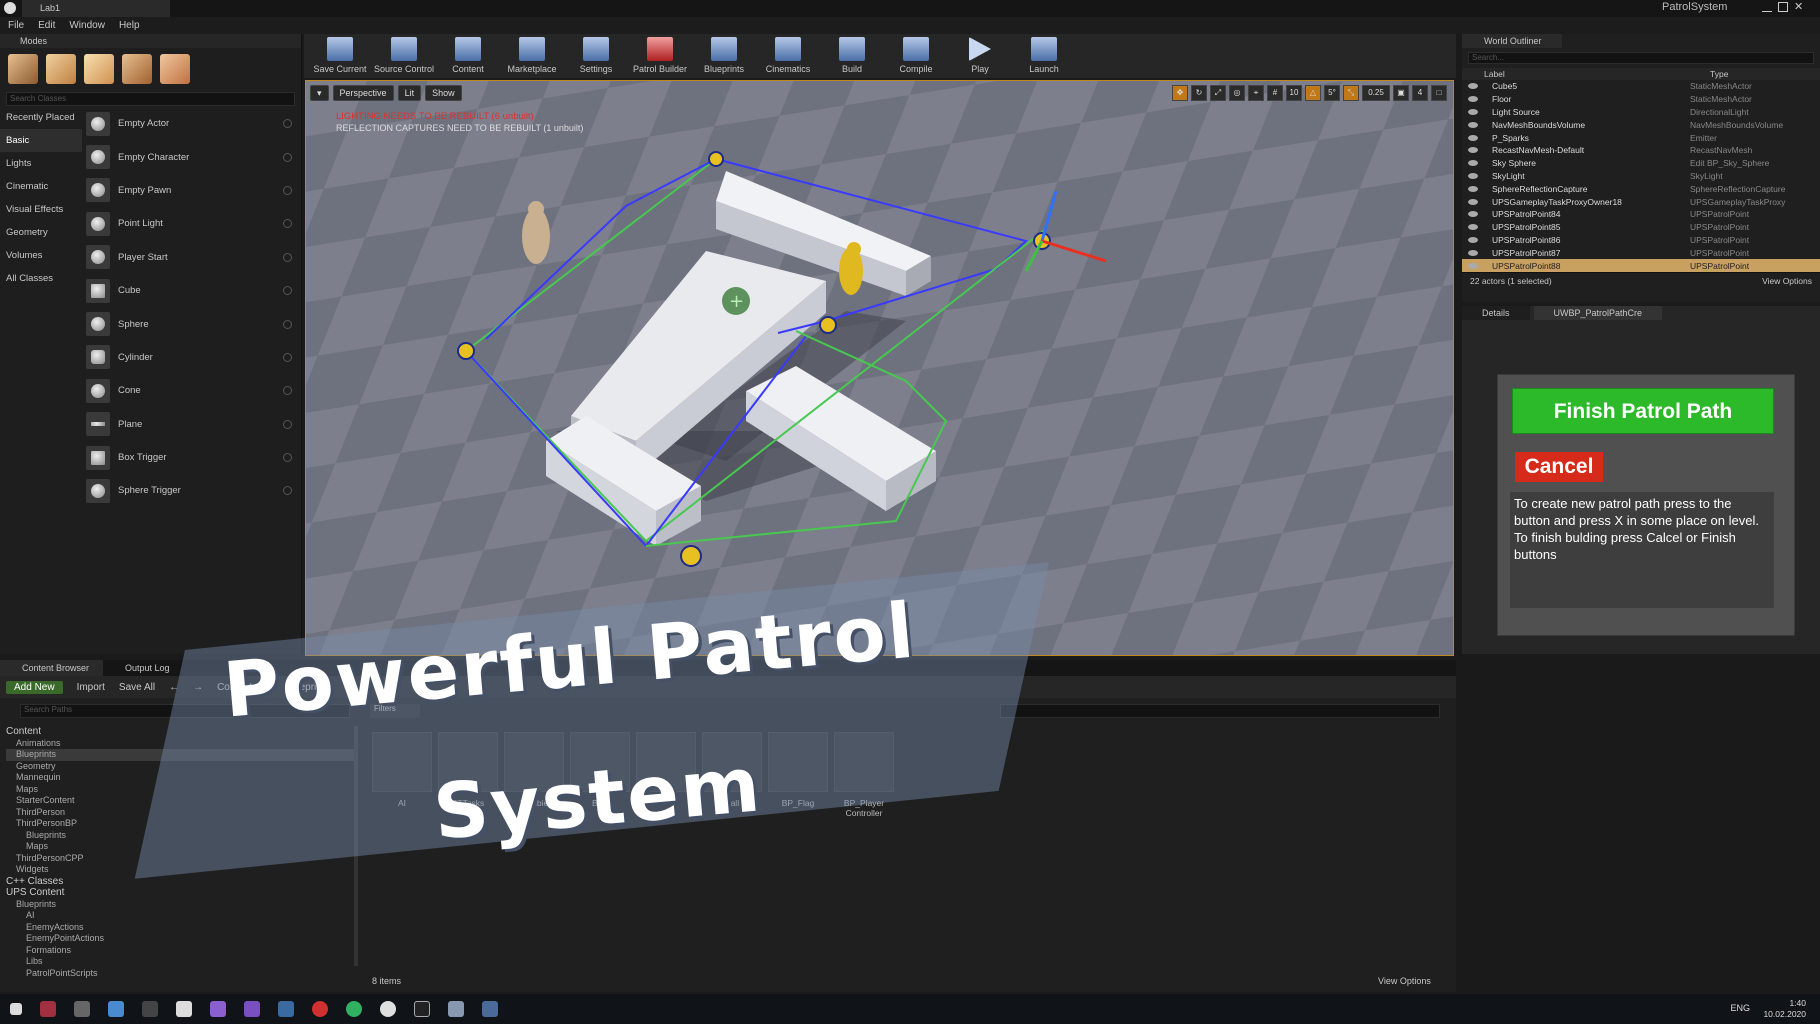 The height and width of the screenshot is (1024, 1820). Describe the element at coordinates (41, 255) in the screenshot. I see `category-volumes: Volumes` at that location.